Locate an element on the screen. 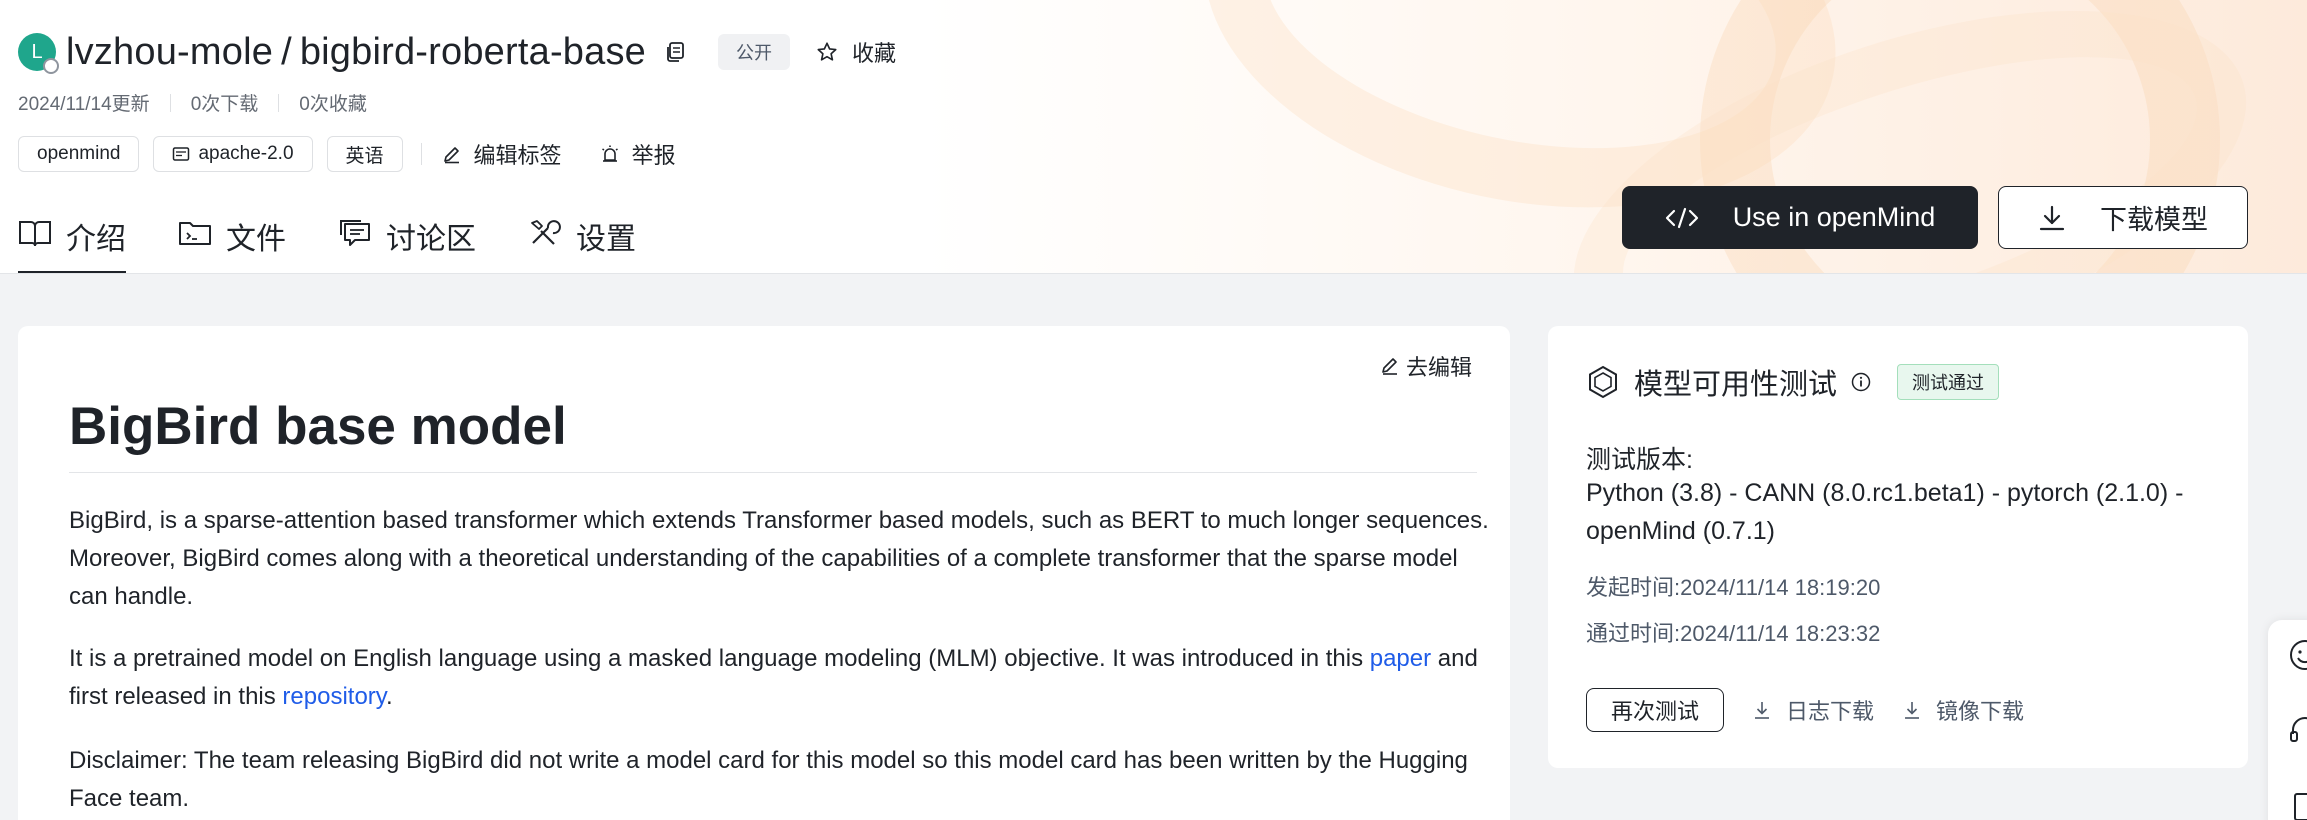 The width and height of the screenshot is (2307, 820). tag-license: apache-2.0 is located at coordinates (233, 154).